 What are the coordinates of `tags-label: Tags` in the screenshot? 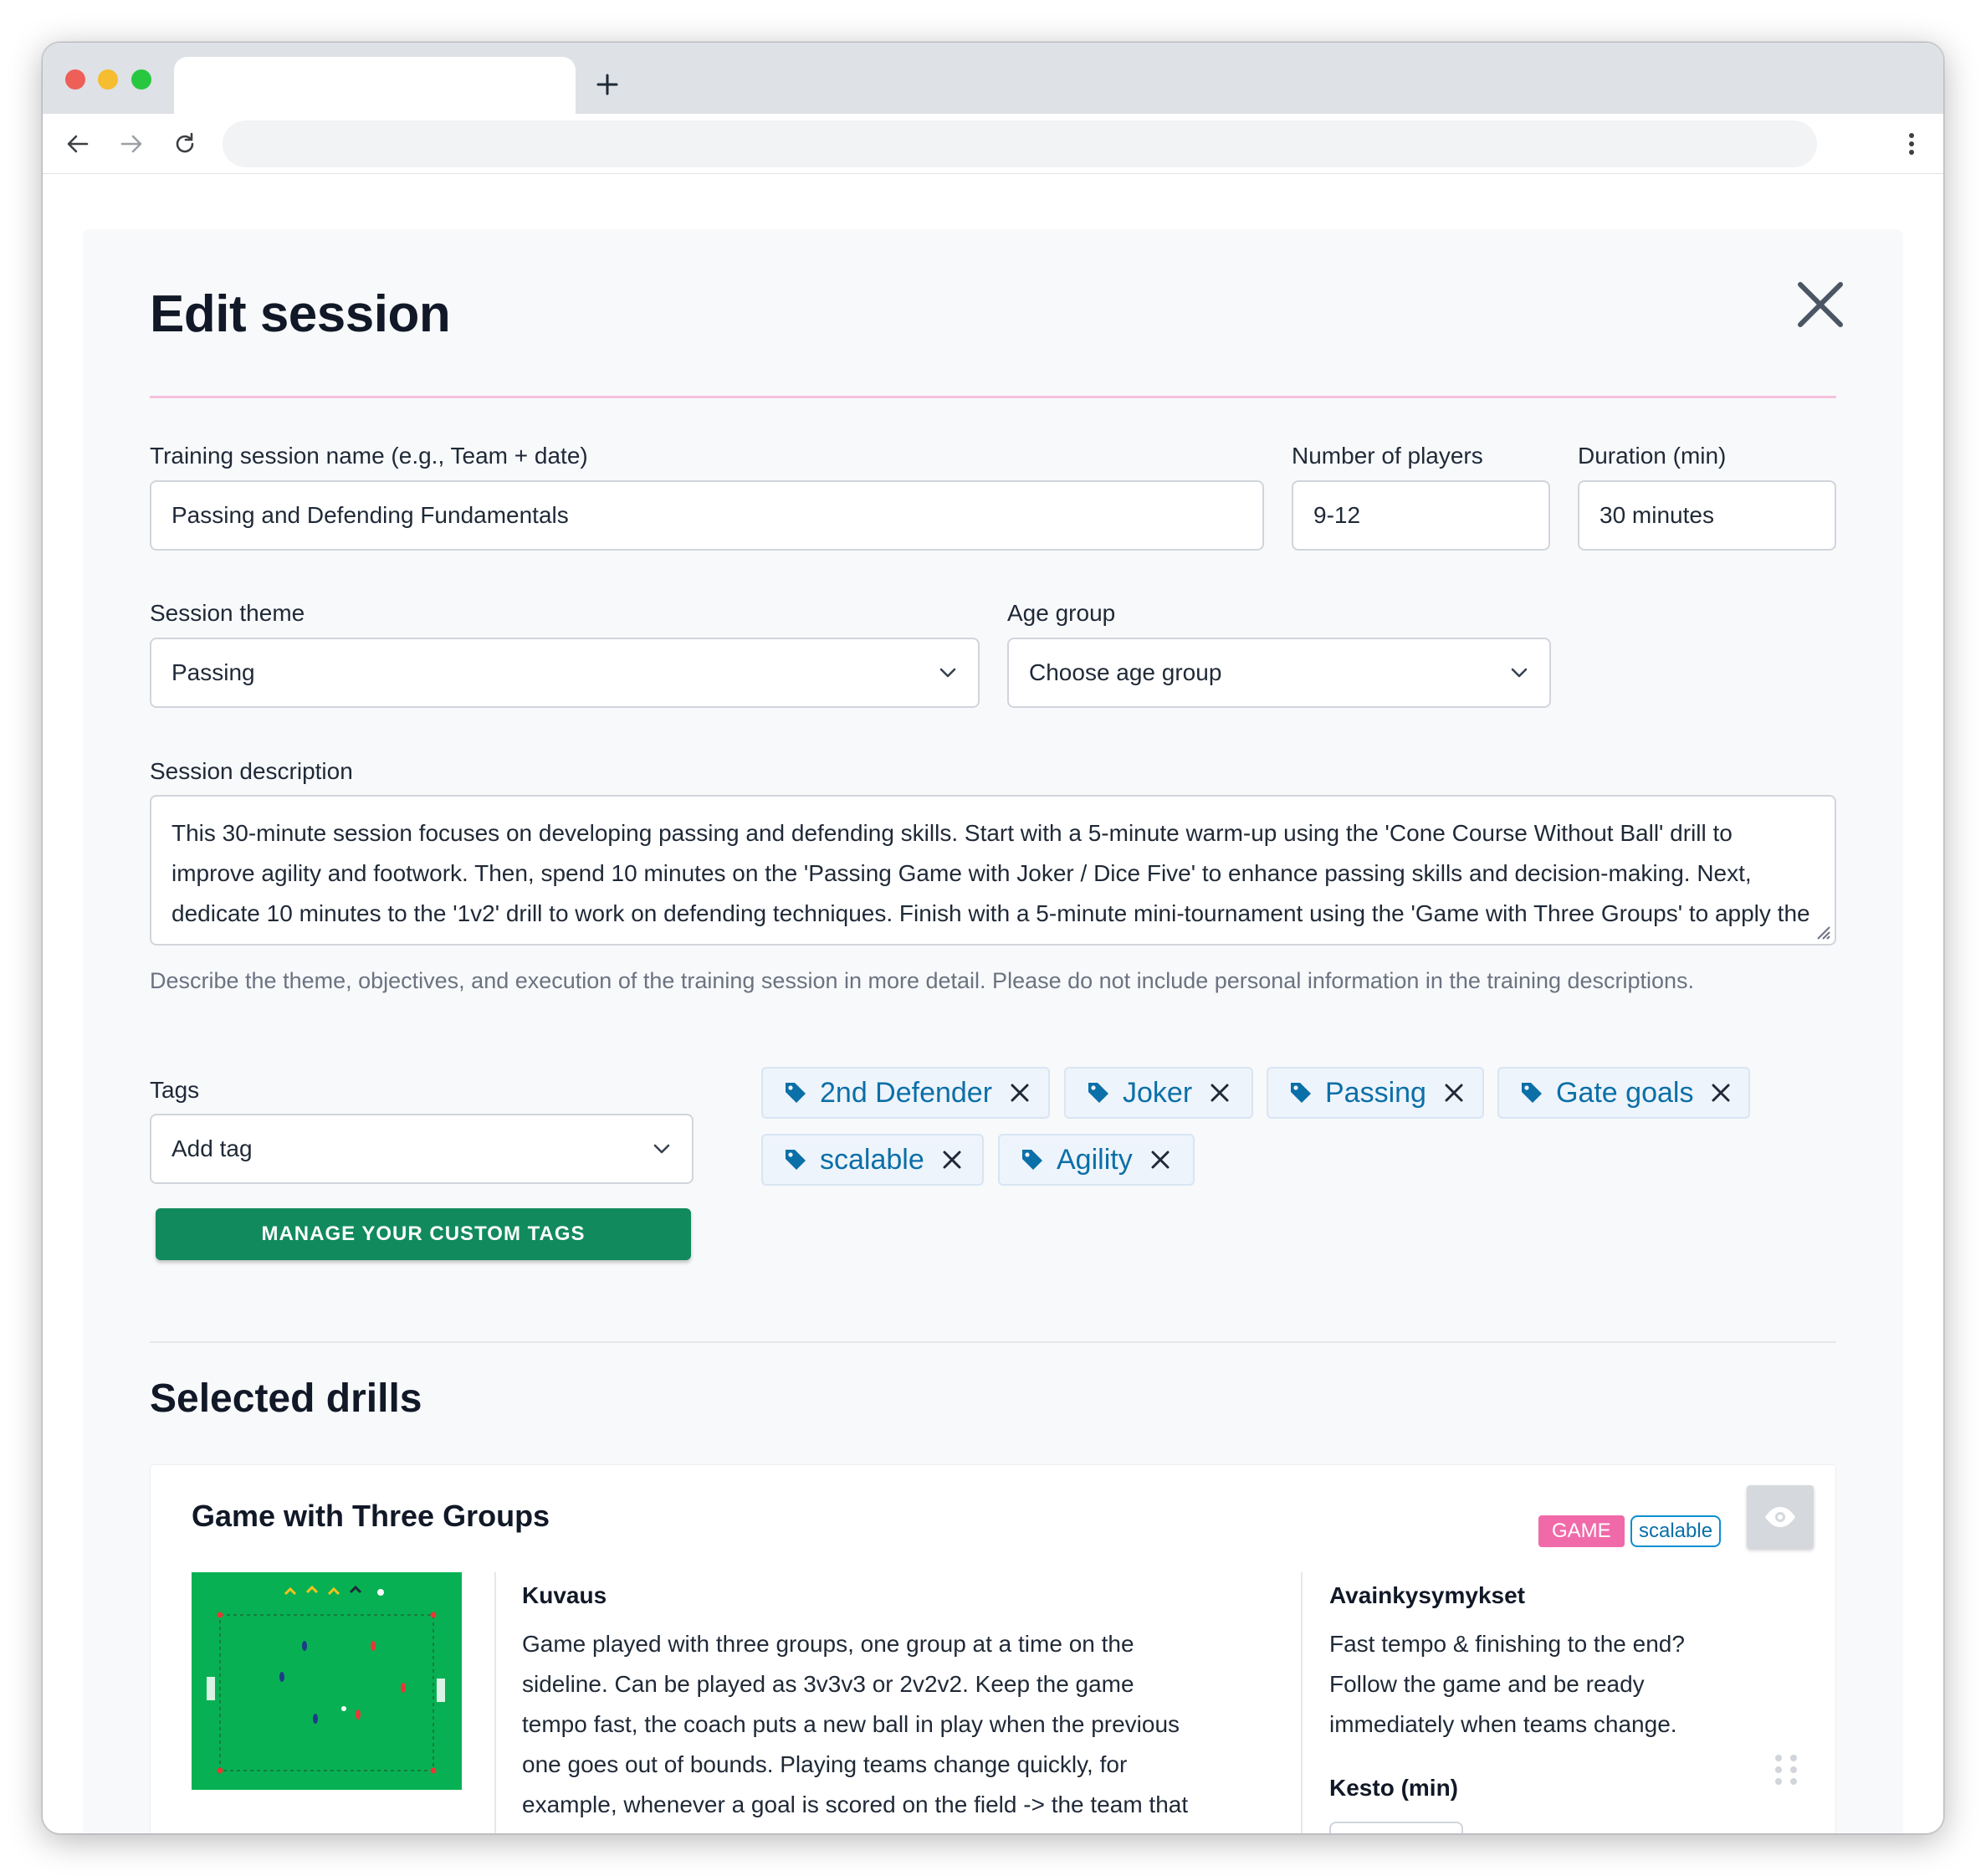 It's located at (175, 1090).